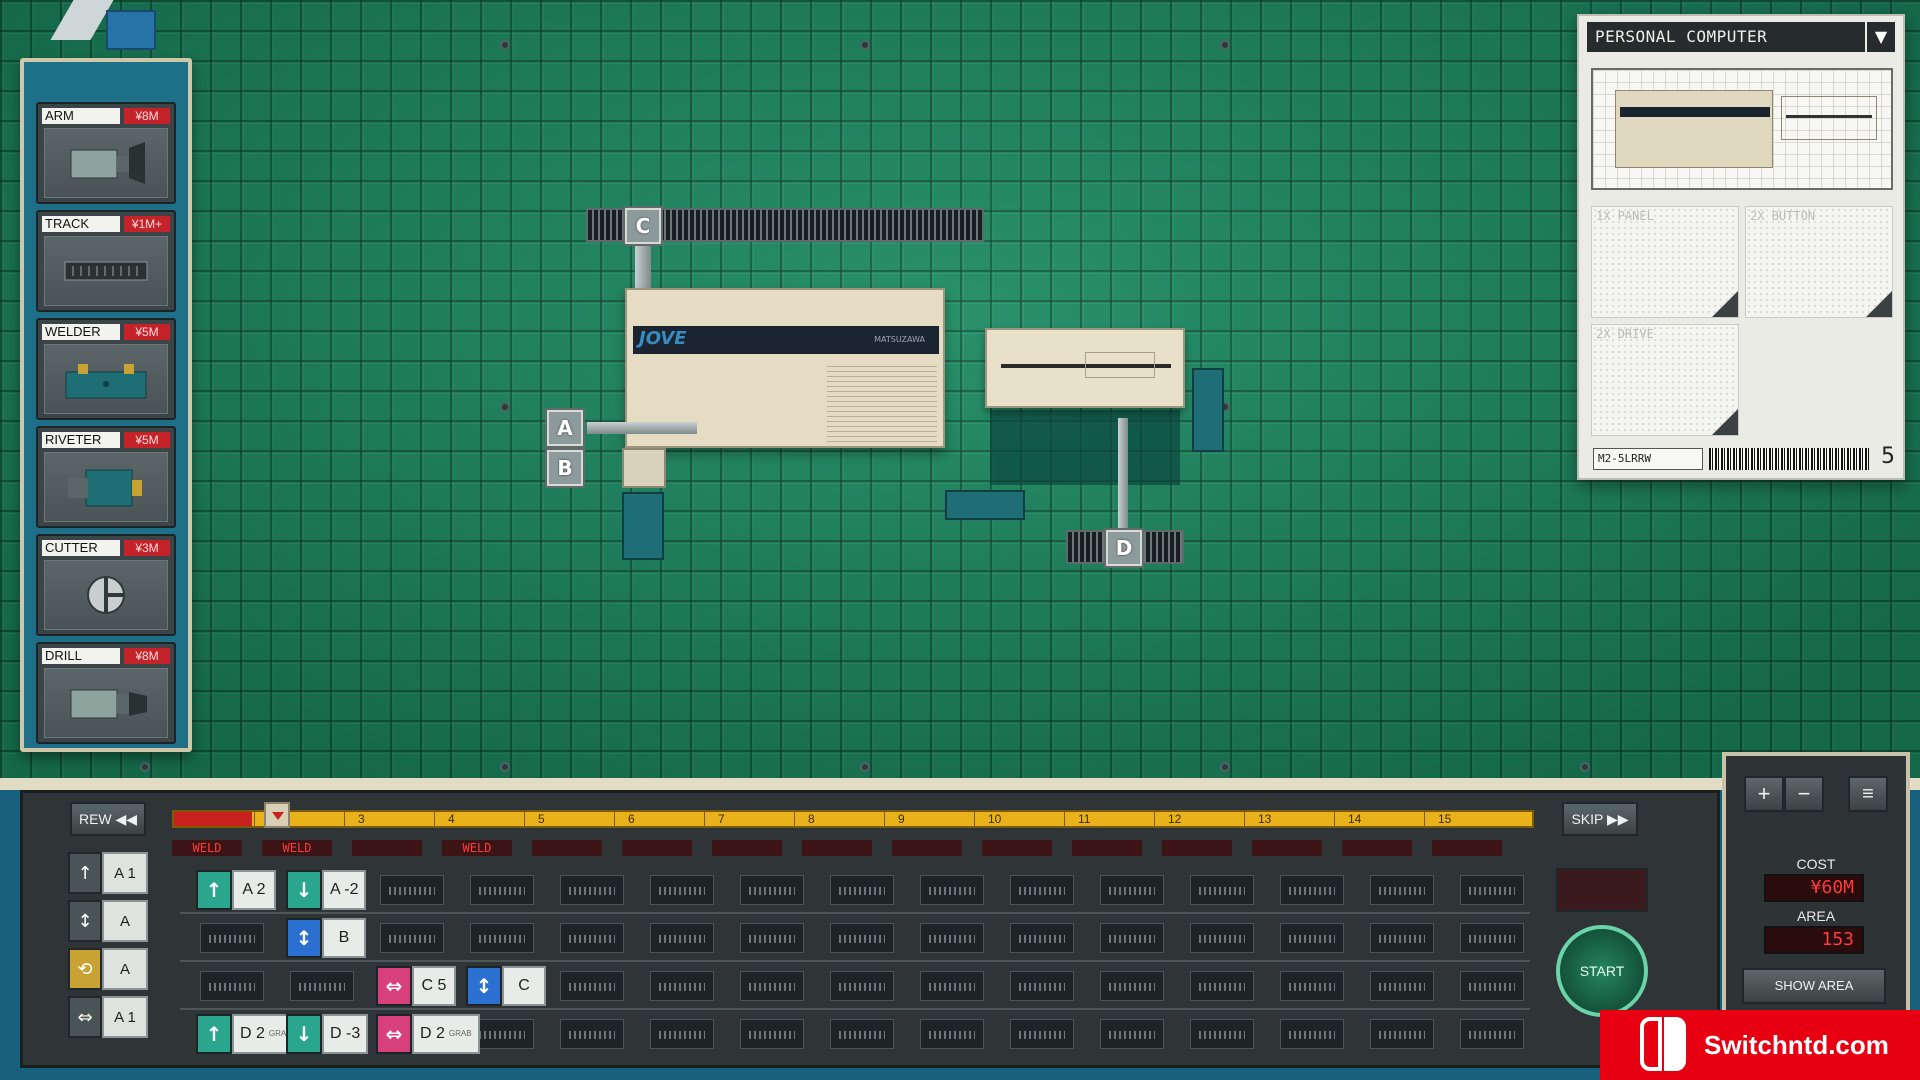 The height and width of the screenshot is (1080, 1920). What do you see at coordinates (106, 477) in the screenshot?
I see `part-riveter: RIVETER ¥5M` at bounding box center [106, 477].